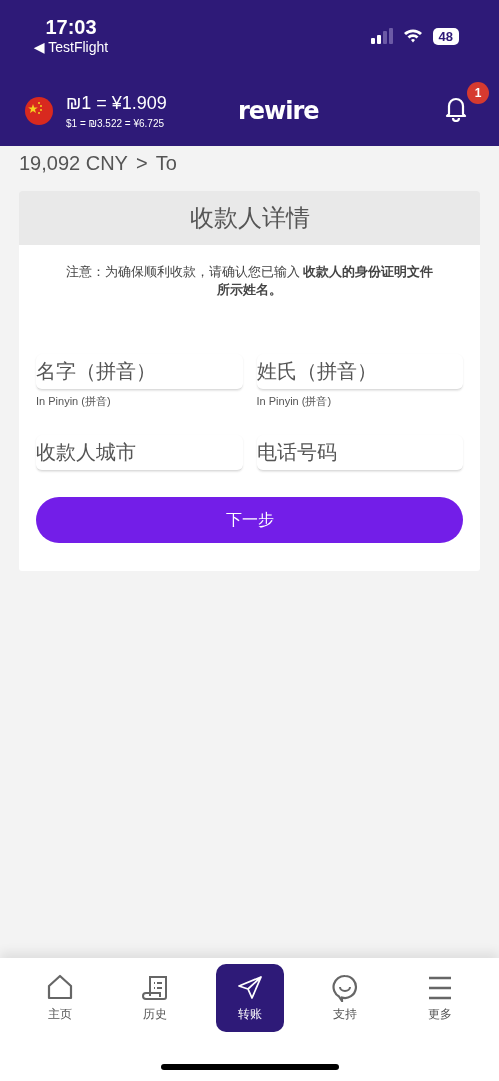 The width and height of the screenshot is (499, 1081). Describe the element at coordinates (456, 109) in the screenshot. I see `bell-icon` at that location.